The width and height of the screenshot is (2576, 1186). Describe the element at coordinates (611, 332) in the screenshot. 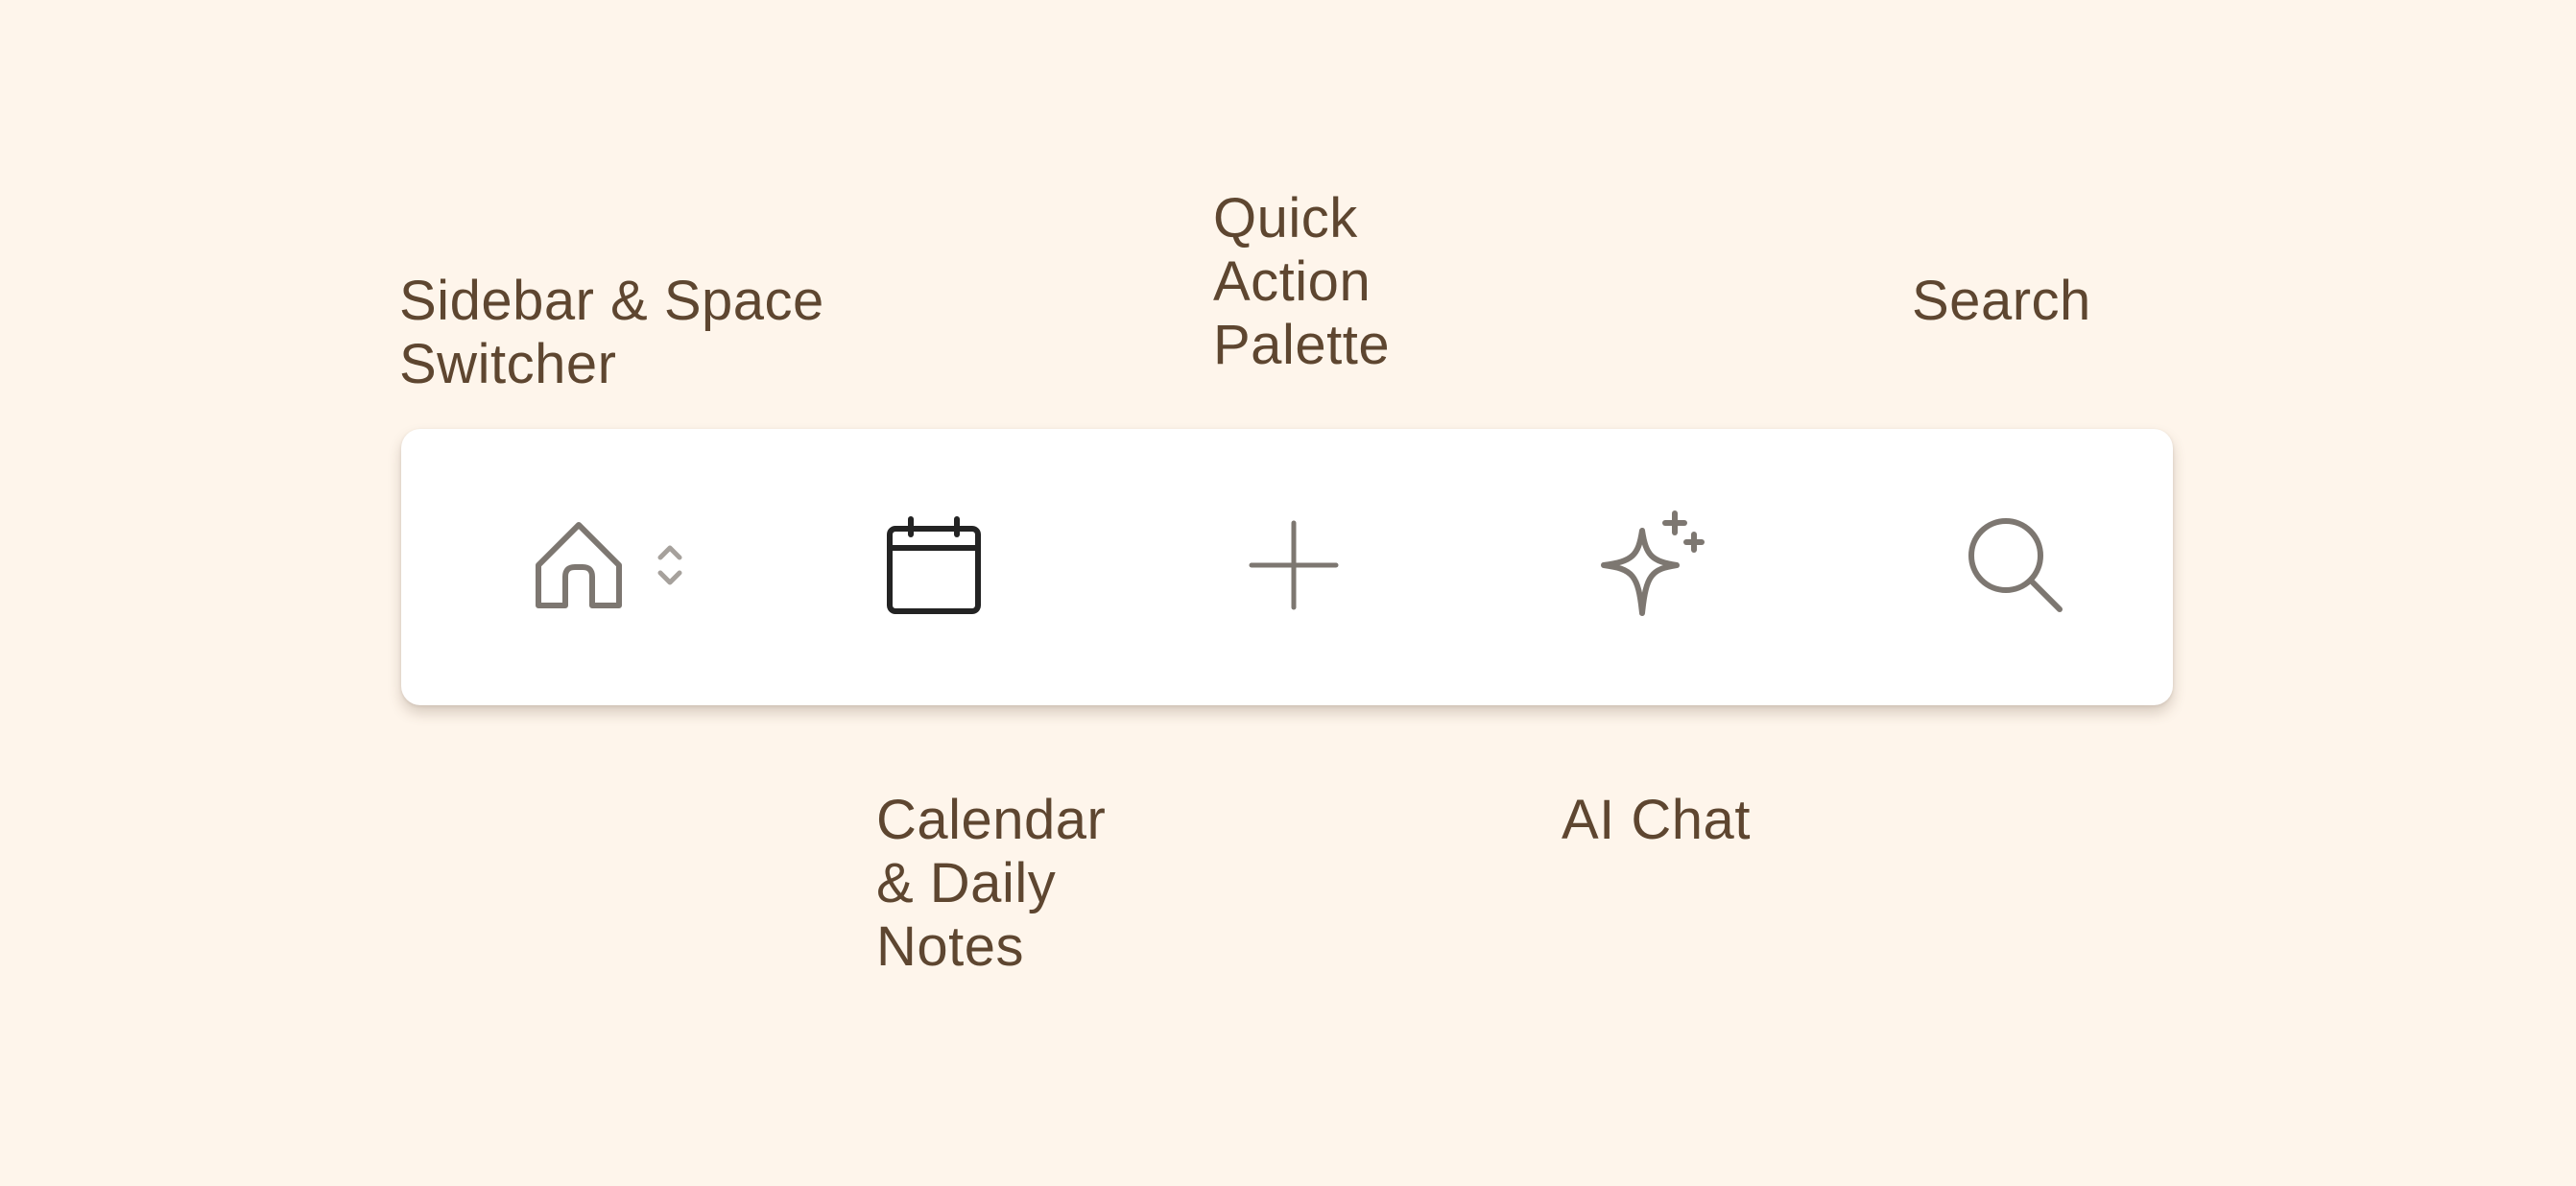

I see `sidebar-space-switcher-label: Sidebar & Space Switcher` at that location.